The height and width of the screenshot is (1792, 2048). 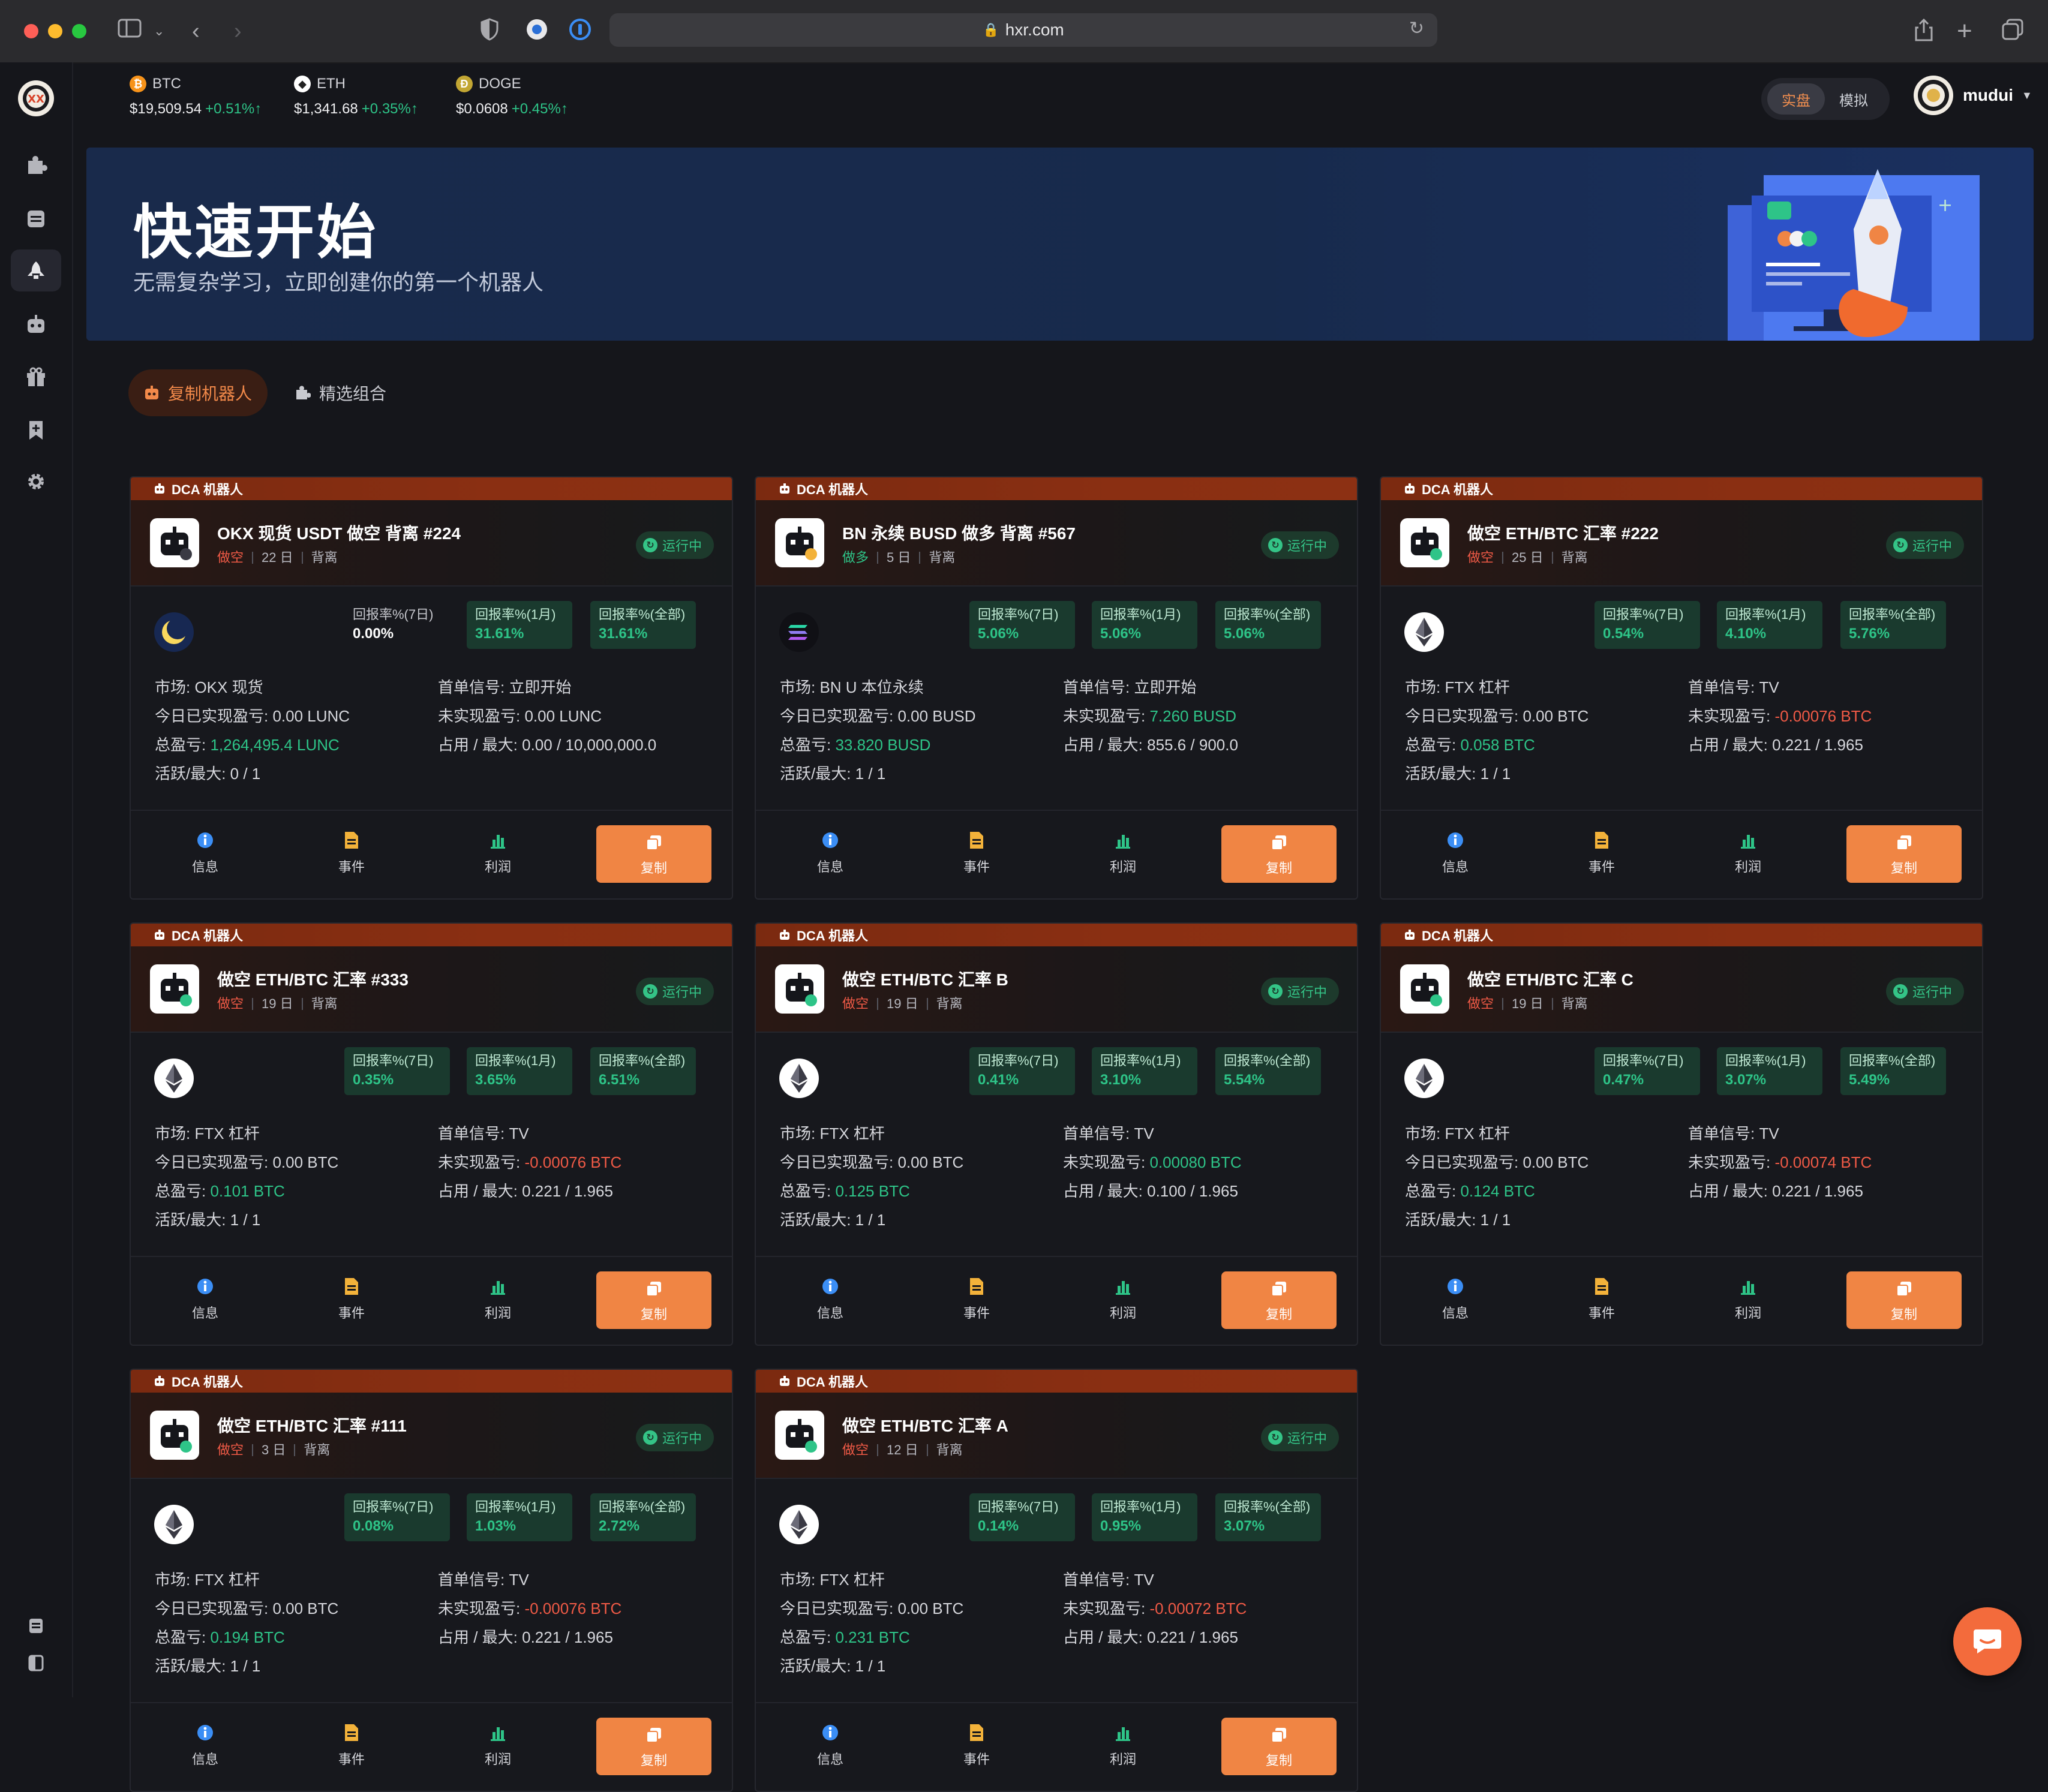 What do you see at coordinates (1623, 1080) in the screenshot?
I see `stat-value: 0.47%` at bounding box center [1623, 1080].